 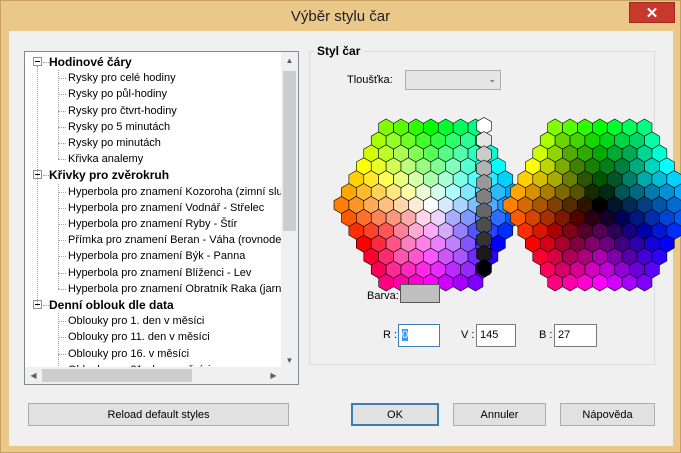 What do you see at coordinates (273, 375) in the screenshot?
I see `scroll-right-icon: ▶` at bounding box center [273, 375].